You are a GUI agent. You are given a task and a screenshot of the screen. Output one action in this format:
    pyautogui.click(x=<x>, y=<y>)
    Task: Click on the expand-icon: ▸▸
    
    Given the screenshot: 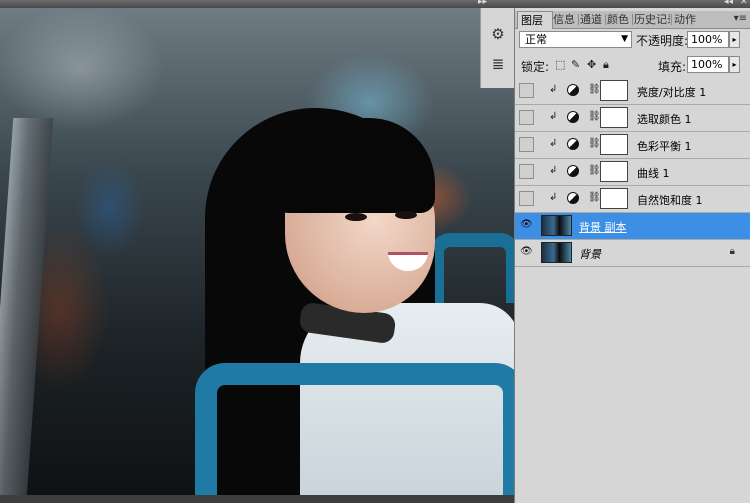 What is the action you would take?
    pyautogui.click(x=482, y=3)
    